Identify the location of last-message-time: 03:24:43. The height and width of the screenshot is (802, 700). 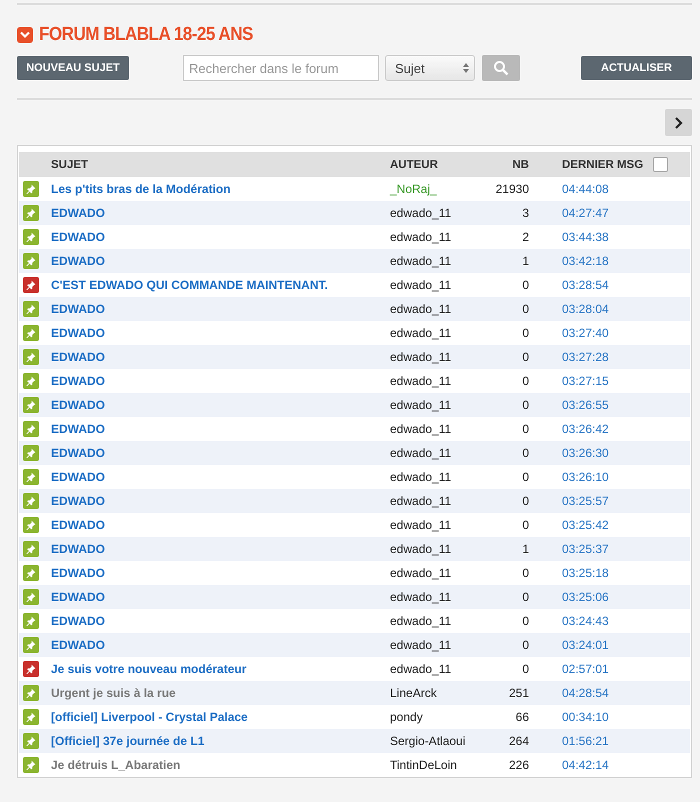
(592, 621).